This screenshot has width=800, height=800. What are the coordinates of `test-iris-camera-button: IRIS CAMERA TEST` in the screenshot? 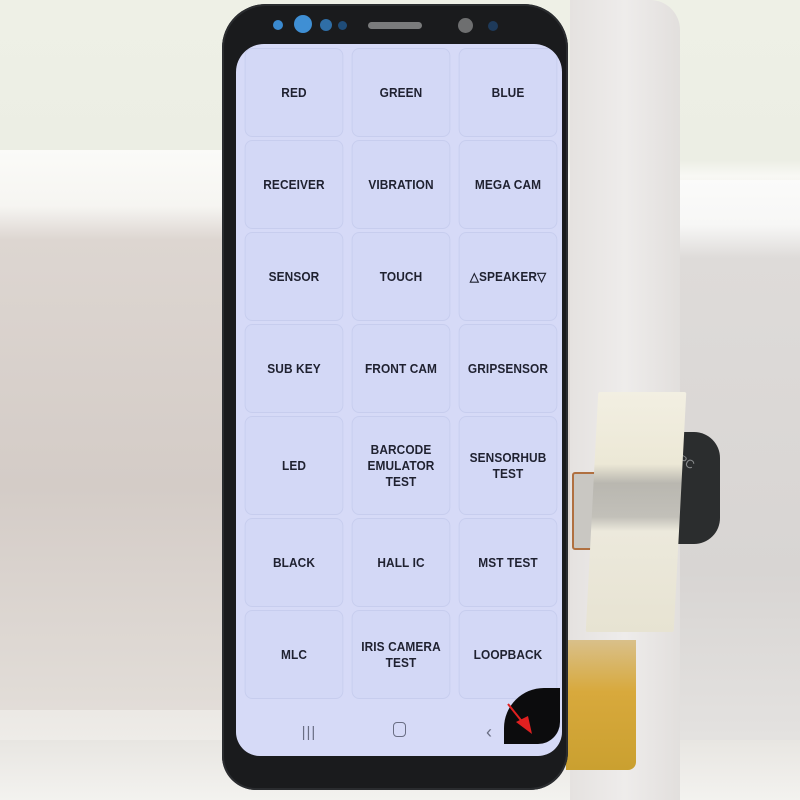 It's located at (401, 654).